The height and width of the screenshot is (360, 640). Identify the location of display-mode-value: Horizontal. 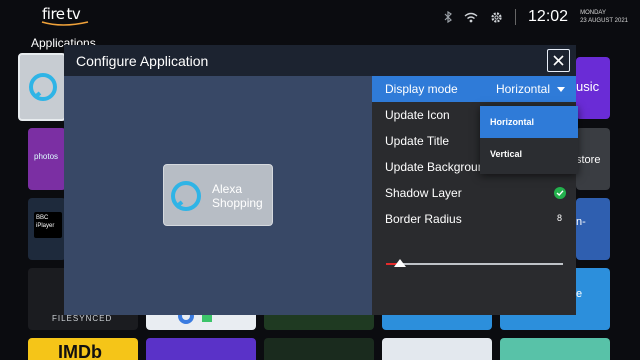
(522, 89).